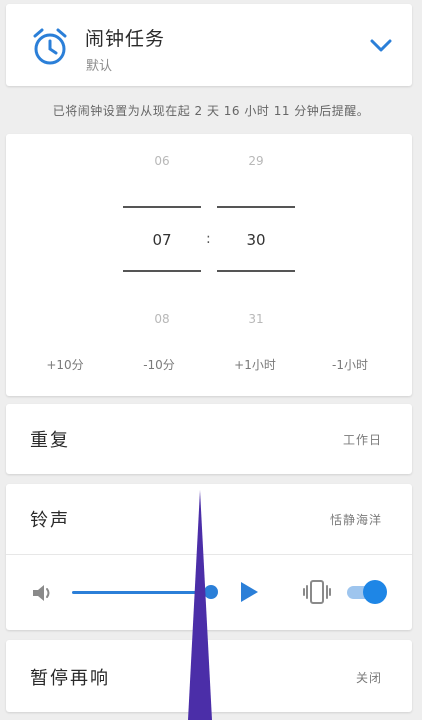  I want to click on hour-next: 08, so click(162, 319).